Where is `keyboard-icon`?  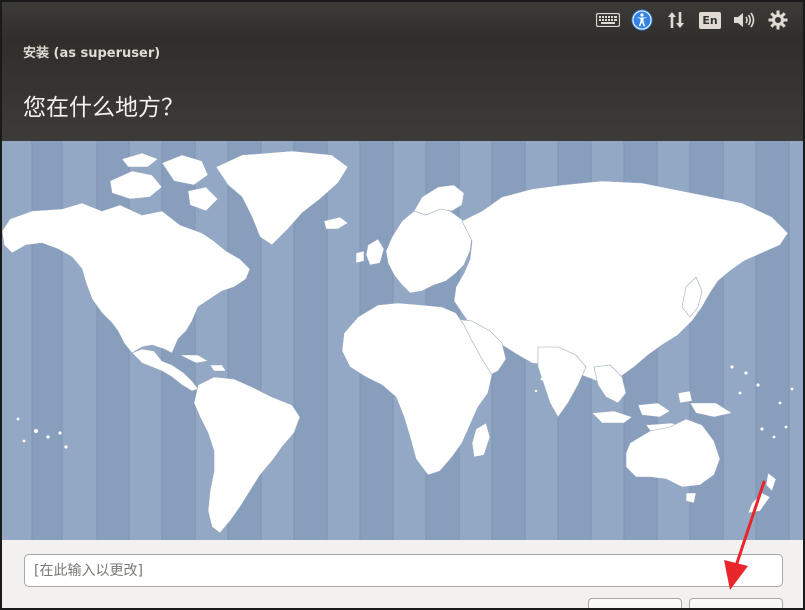
keyboard-icon is located at coordinates (608, 20).